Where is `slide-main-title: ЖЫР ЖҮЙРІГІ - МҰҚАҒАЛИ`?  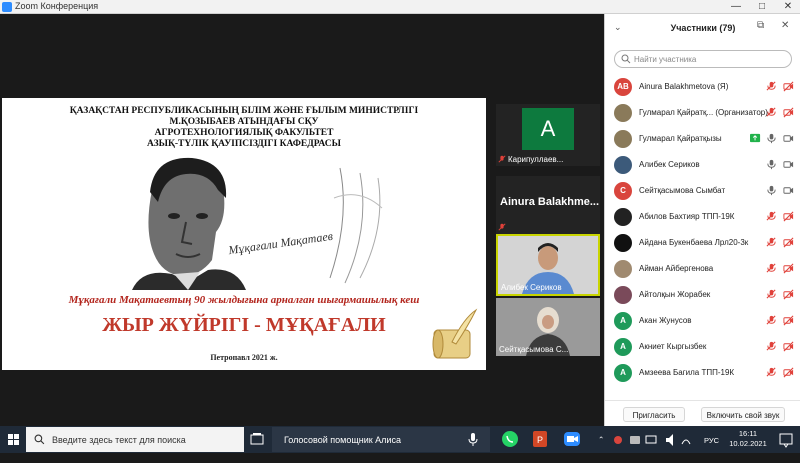
slide-main-title: ЖЫР ЖҮЙРІГІ - МҰҚАҒАЛИ is located at coordinates (244, 325).